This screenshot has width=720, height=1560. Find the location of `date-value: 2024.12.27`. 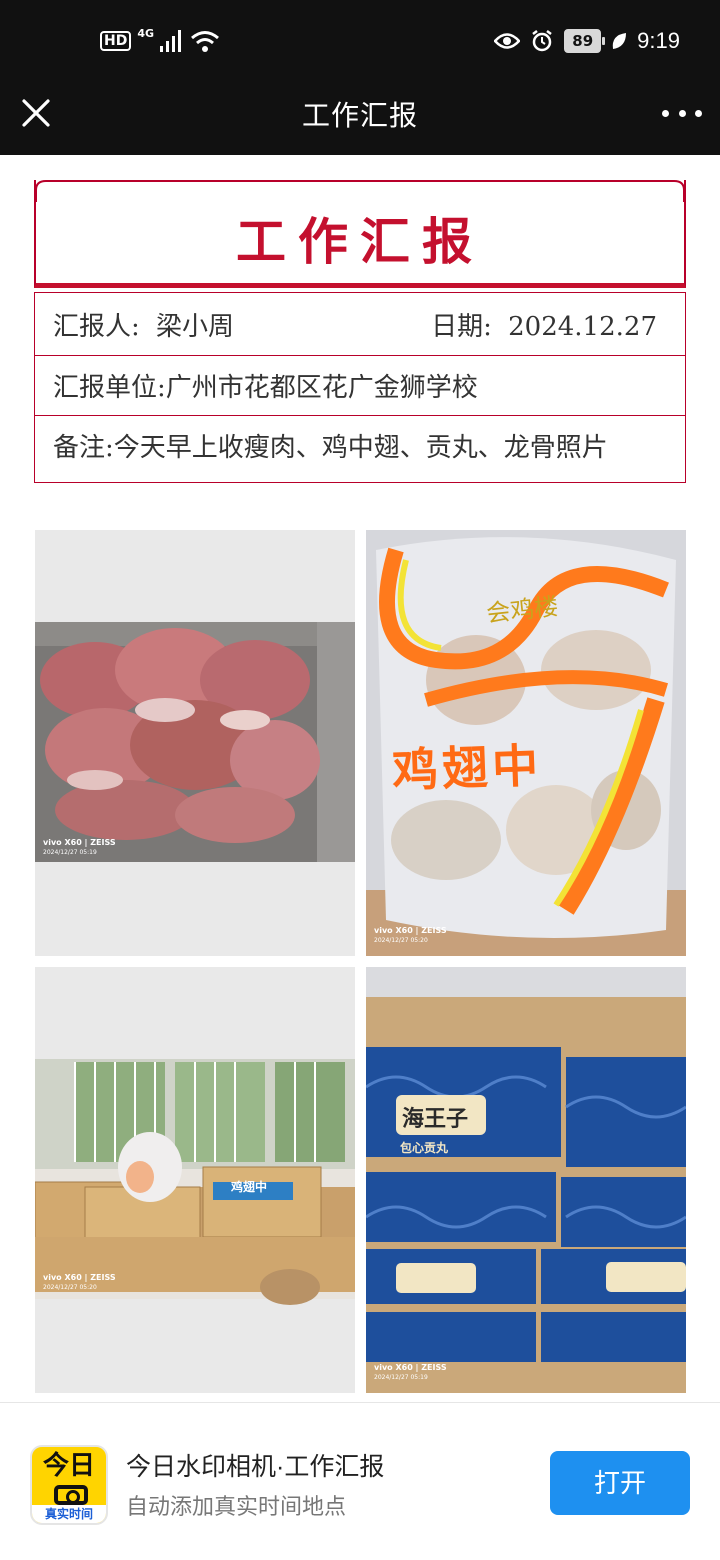

date-value: 2024.12.27 is located at coordinates (582, 326).